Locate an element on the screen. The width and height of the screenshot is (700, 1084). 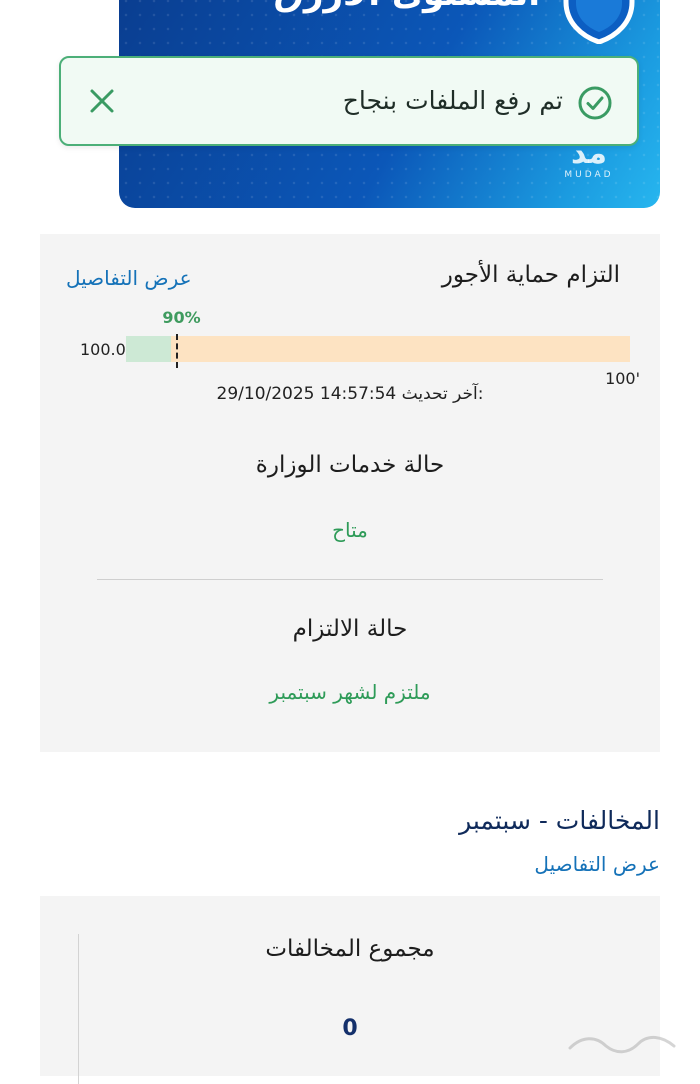
progress-track: 100' is located at coordinates (383, 362).